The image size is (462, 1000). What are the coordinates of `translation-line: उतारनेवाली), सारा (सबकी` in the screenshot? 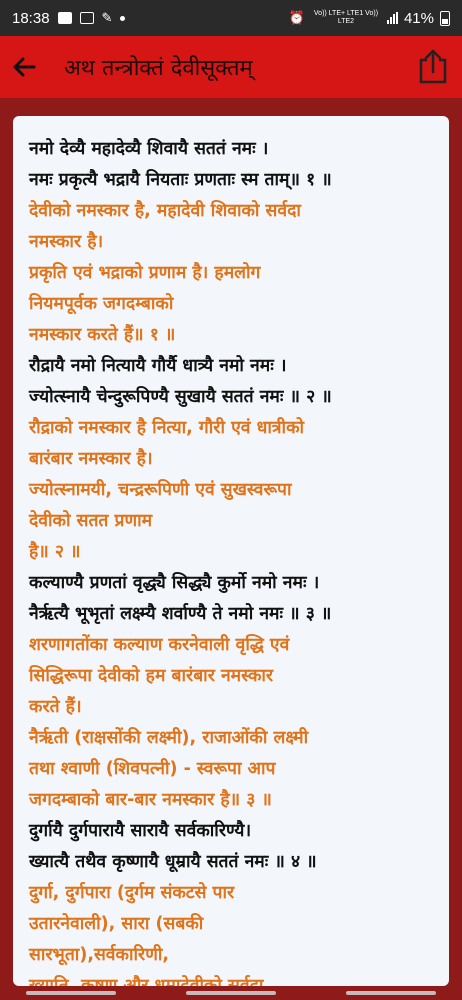 It's located at (116, 924).